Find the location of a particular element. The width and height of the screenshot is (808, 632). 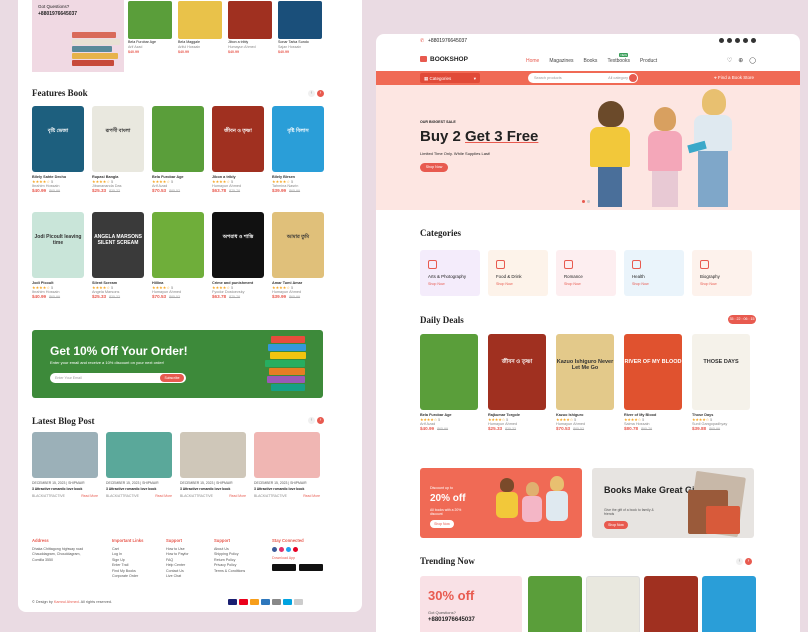

google-play-badge is located at coordinates (311, 568).